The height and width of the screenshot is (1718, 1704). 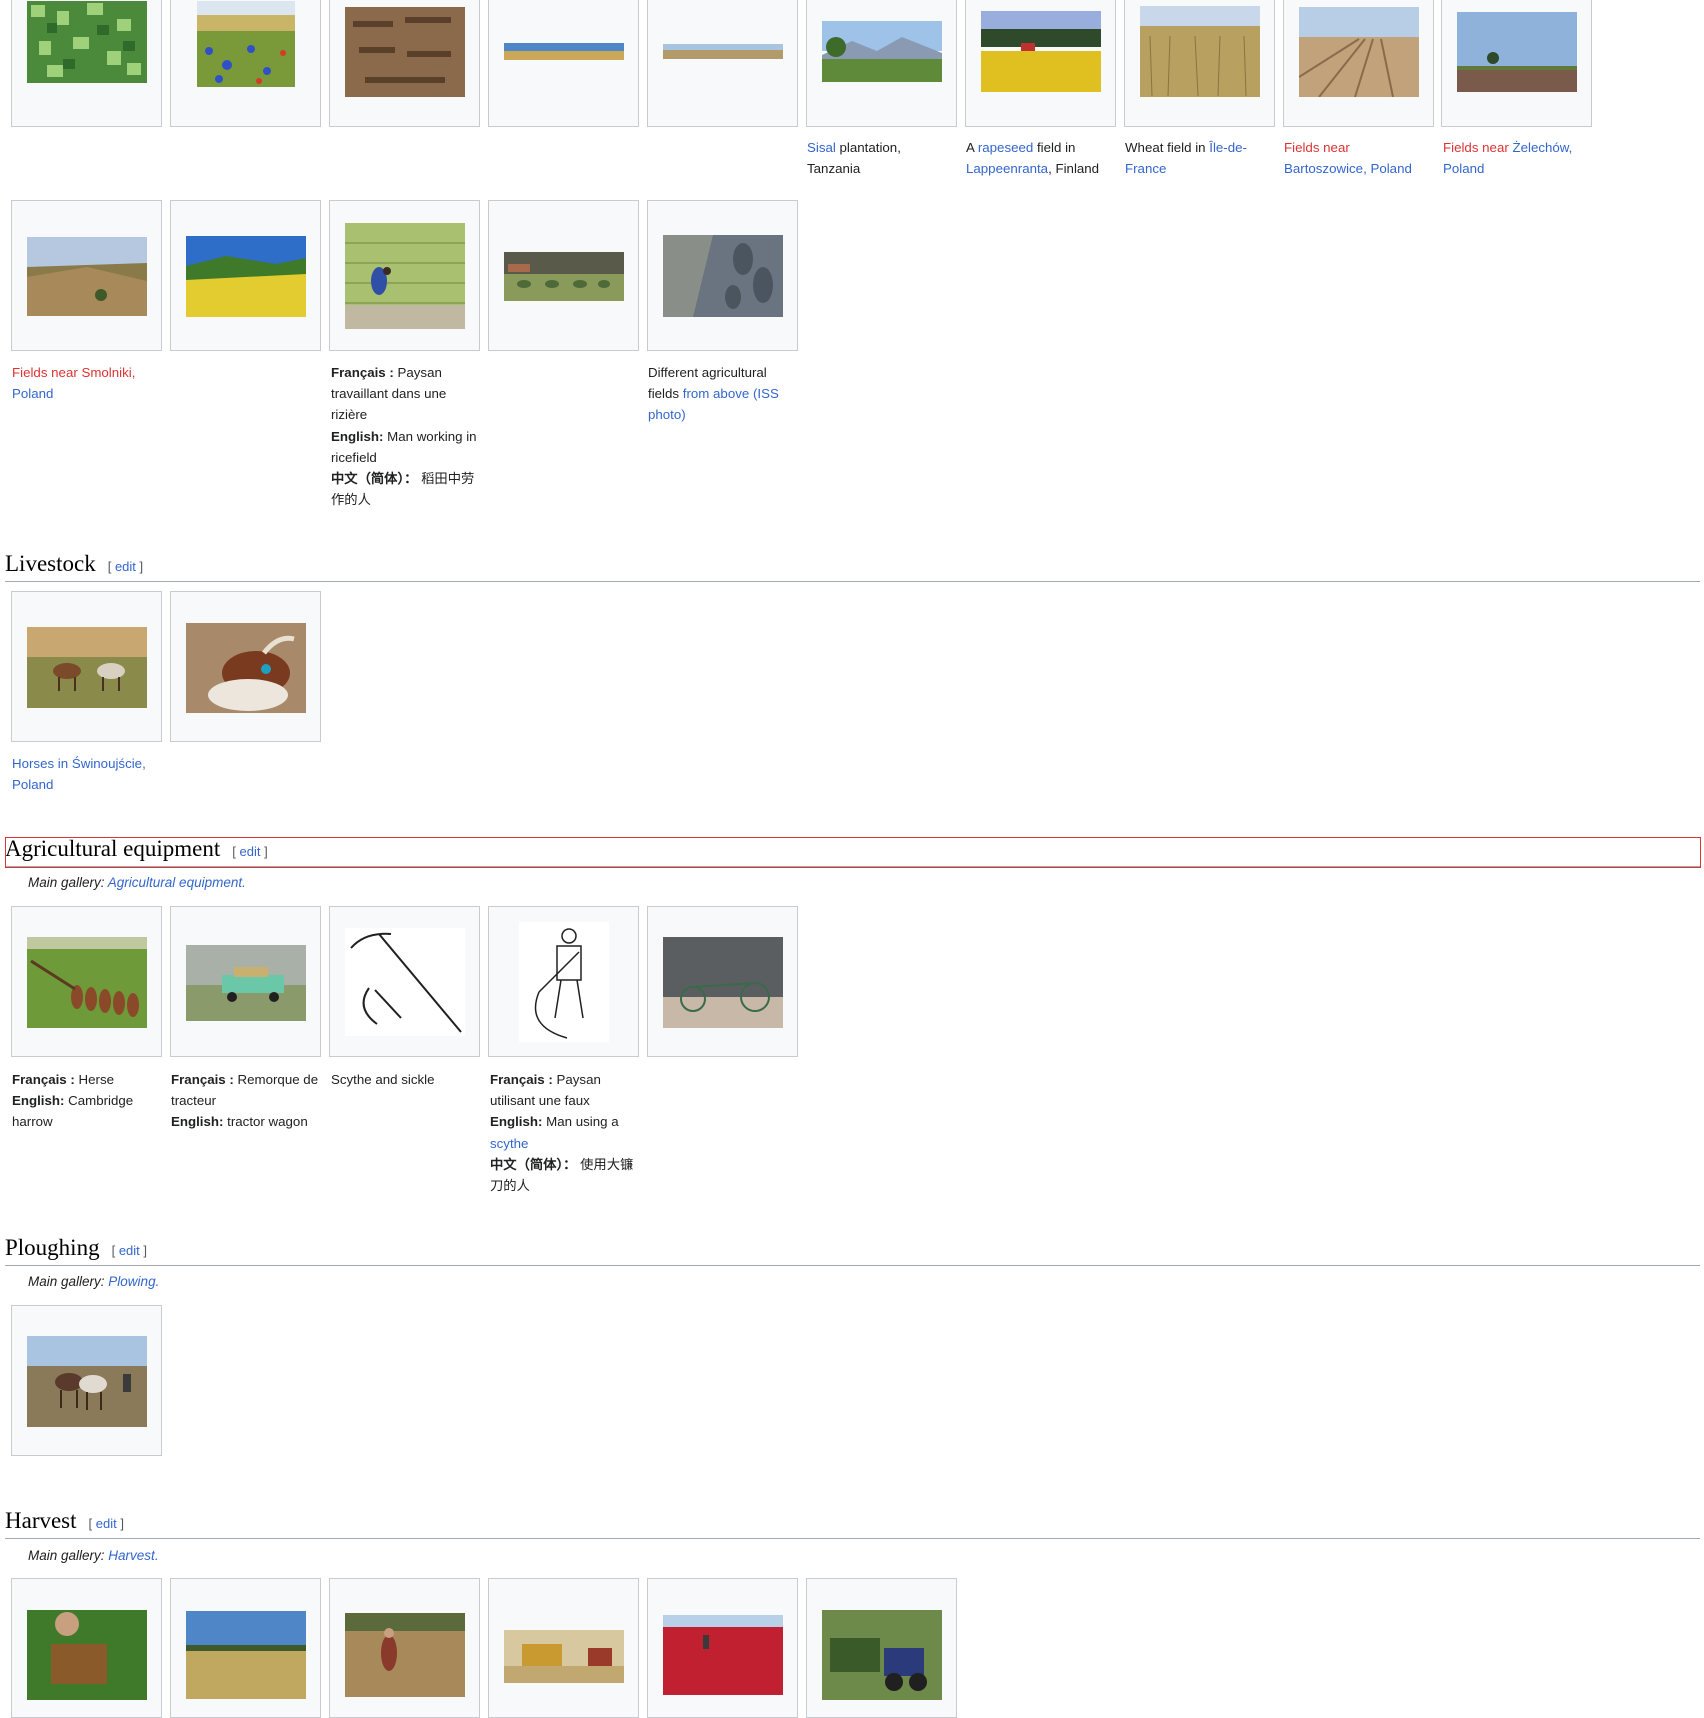 What do you see at coordinates (1228, 147) in the screenshot?
I see `caption-link: Île-de-` at bounding box center [1228, 147].